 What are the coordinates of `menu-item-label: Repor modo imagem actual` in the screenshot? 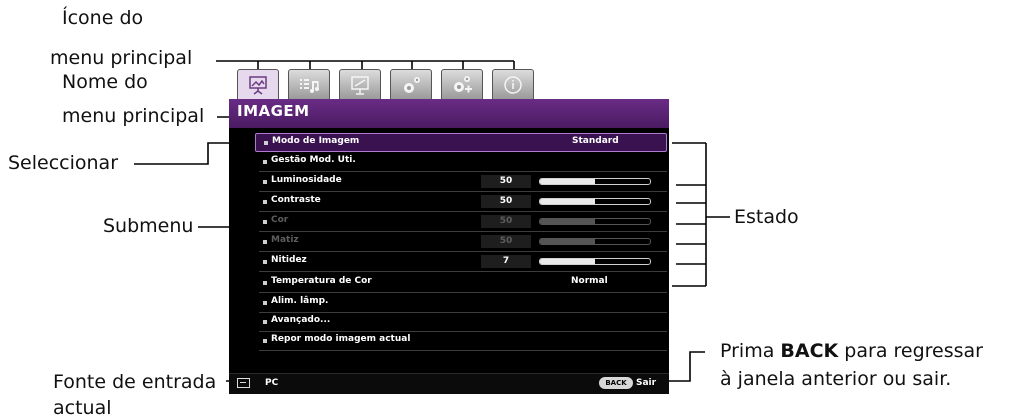 It's located at (341, 339).